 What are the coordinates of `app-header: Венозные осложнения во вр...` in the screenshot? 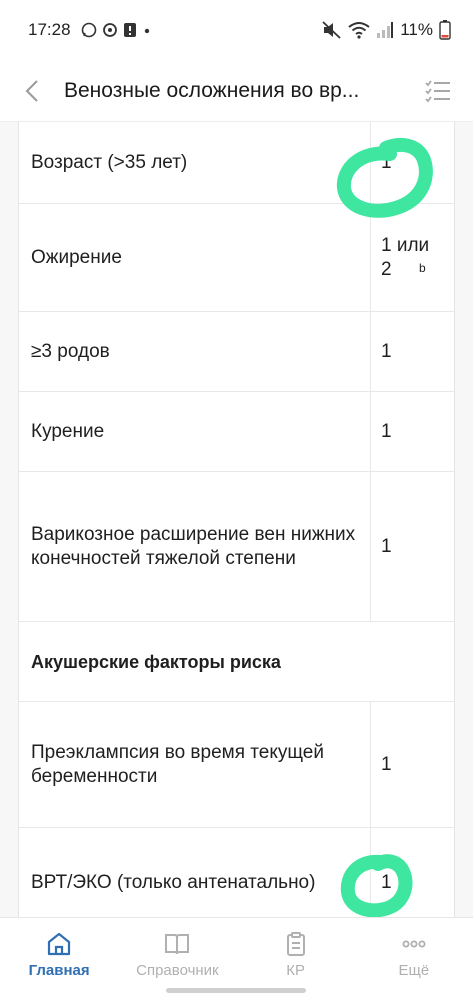 It's located at (236, 91).